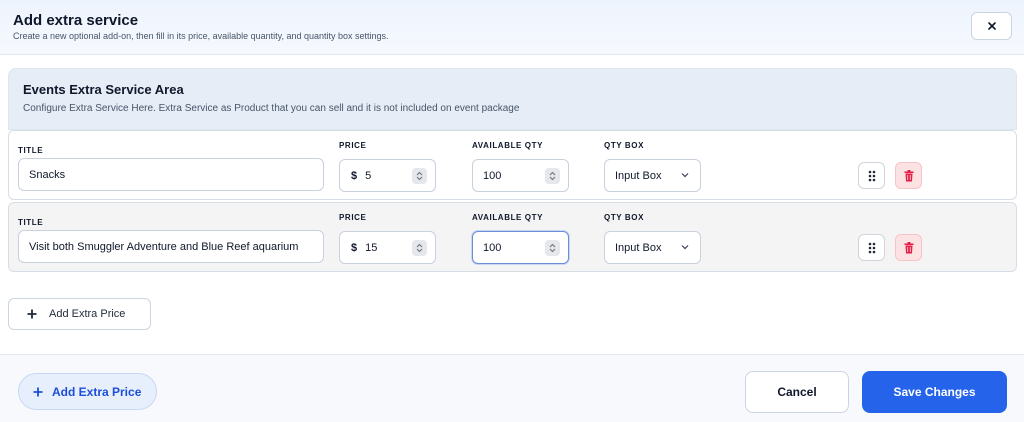  What do you see at coordinates (87, 314) in the screenshot?
I see `add-extra-price-label: Add Extra Price` at bounding box center [87, 314].